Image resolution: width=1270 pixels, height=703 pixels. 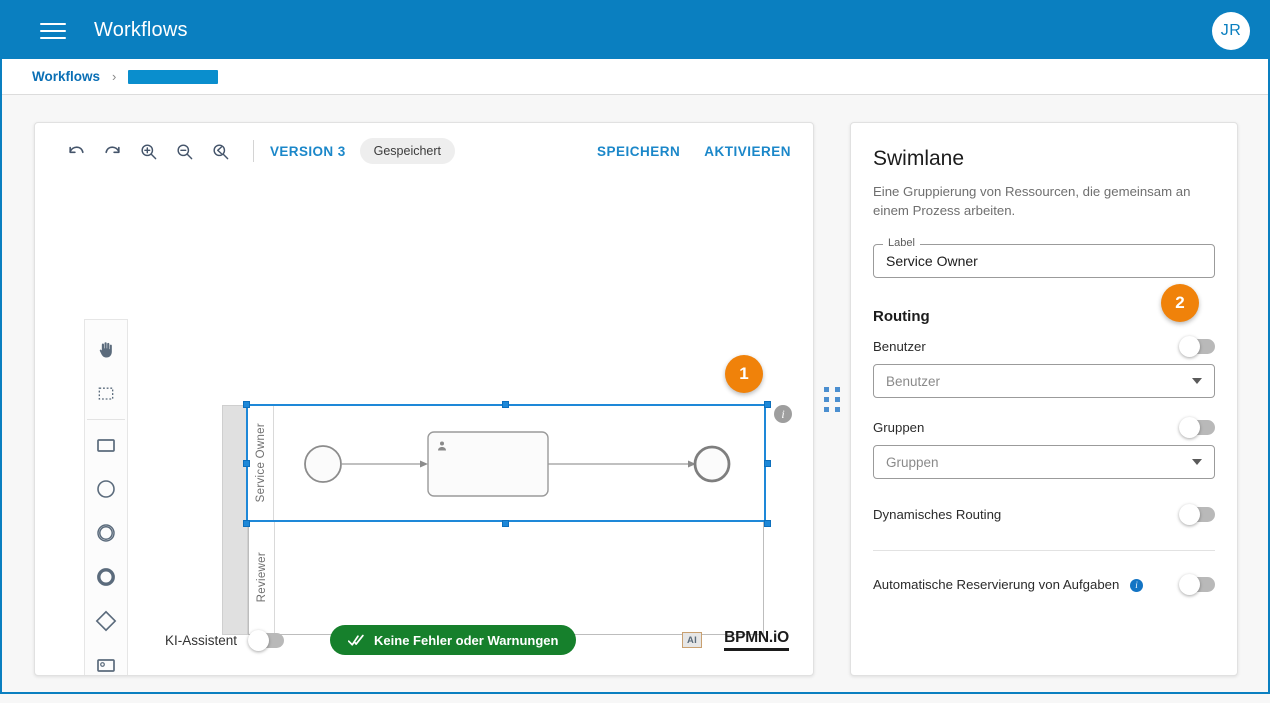 I want to click on lane-info-icon: i, so click(x=783, y=414).